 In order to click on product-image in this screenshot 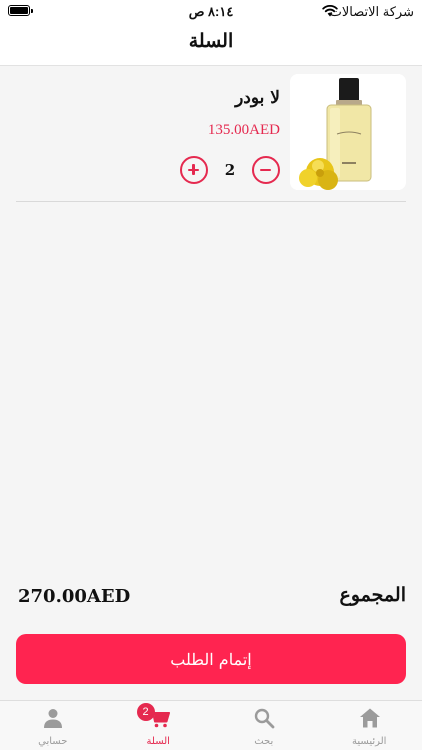, I will do `click(348, 132)`.